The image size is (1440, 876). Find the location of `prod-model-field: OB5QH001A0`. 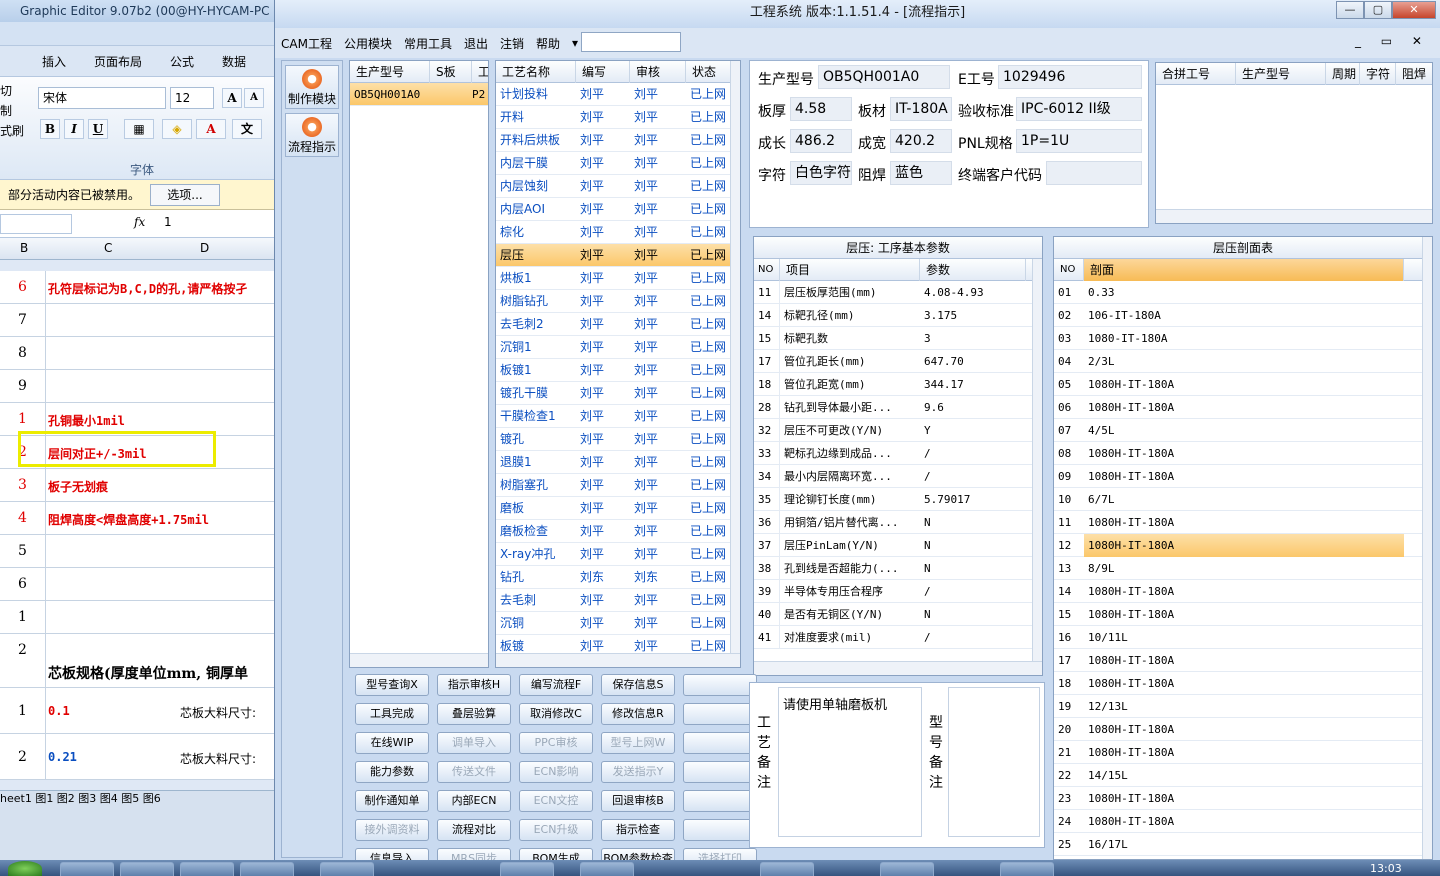

prod-model-field: OB5QH001A0 is located at coordinates (884, 77).